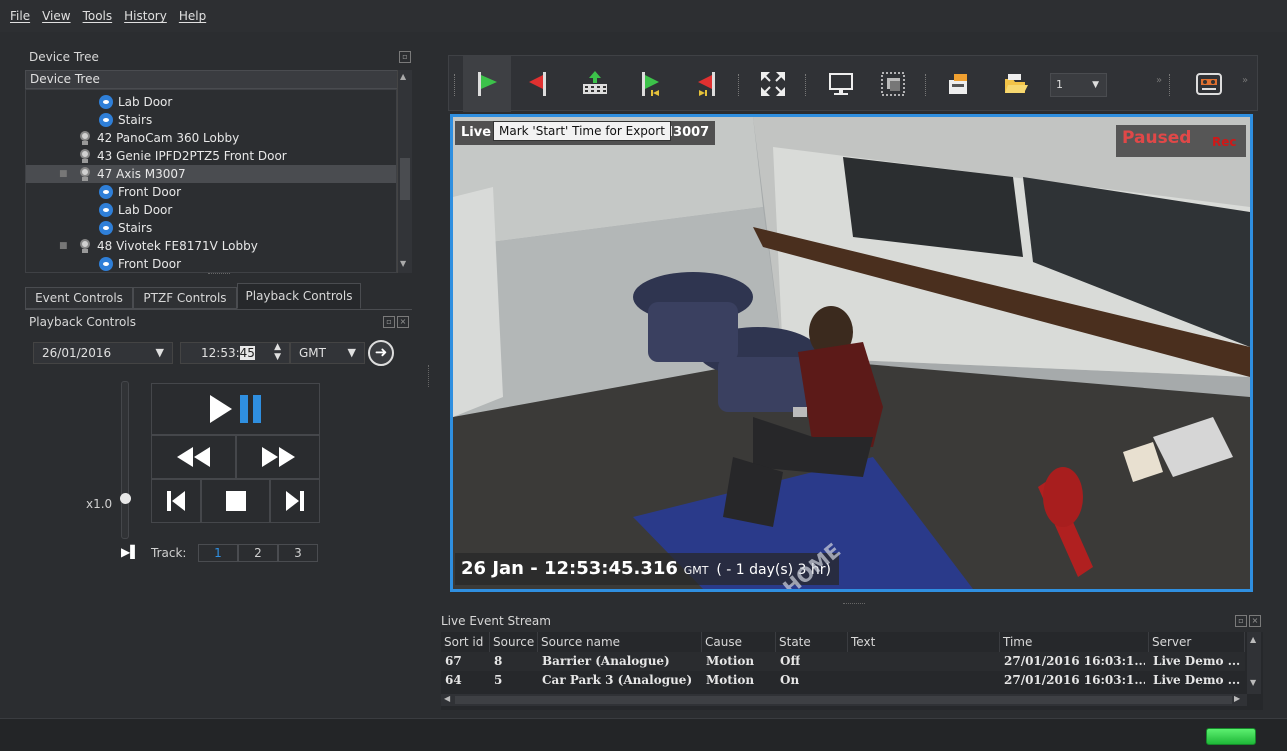 The image size is (1287, 751). I want to click on column-header: Time, so click(1074, 642).